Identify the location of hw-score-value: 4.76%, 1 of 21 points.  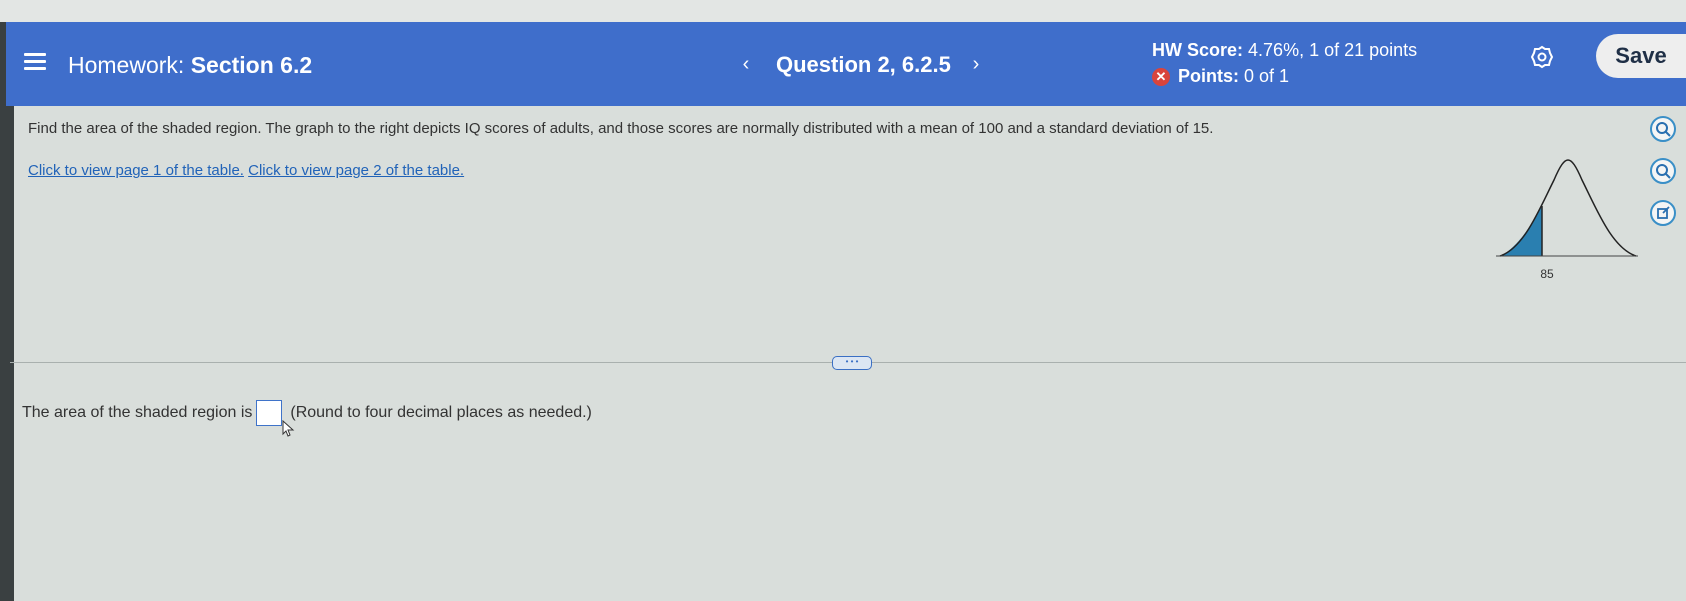
(1333, 50).